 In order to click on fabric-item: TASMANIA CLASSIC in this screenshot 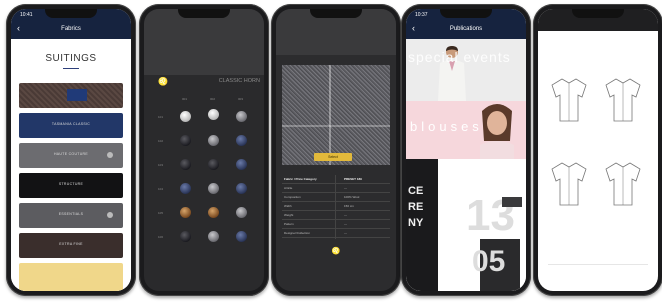, I will do `click(71, 125)`.